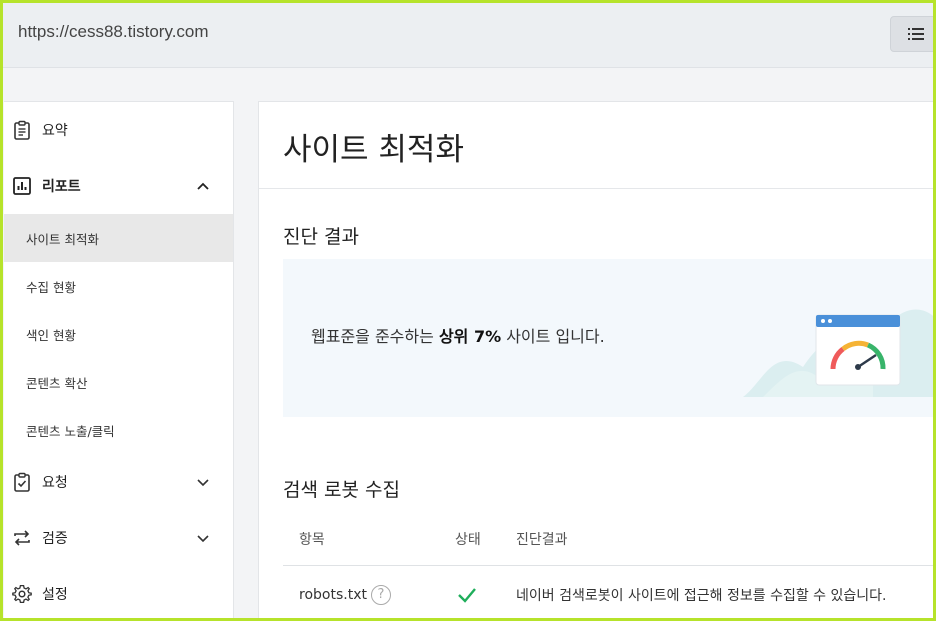  I want to click on divider, so click(597, 188).